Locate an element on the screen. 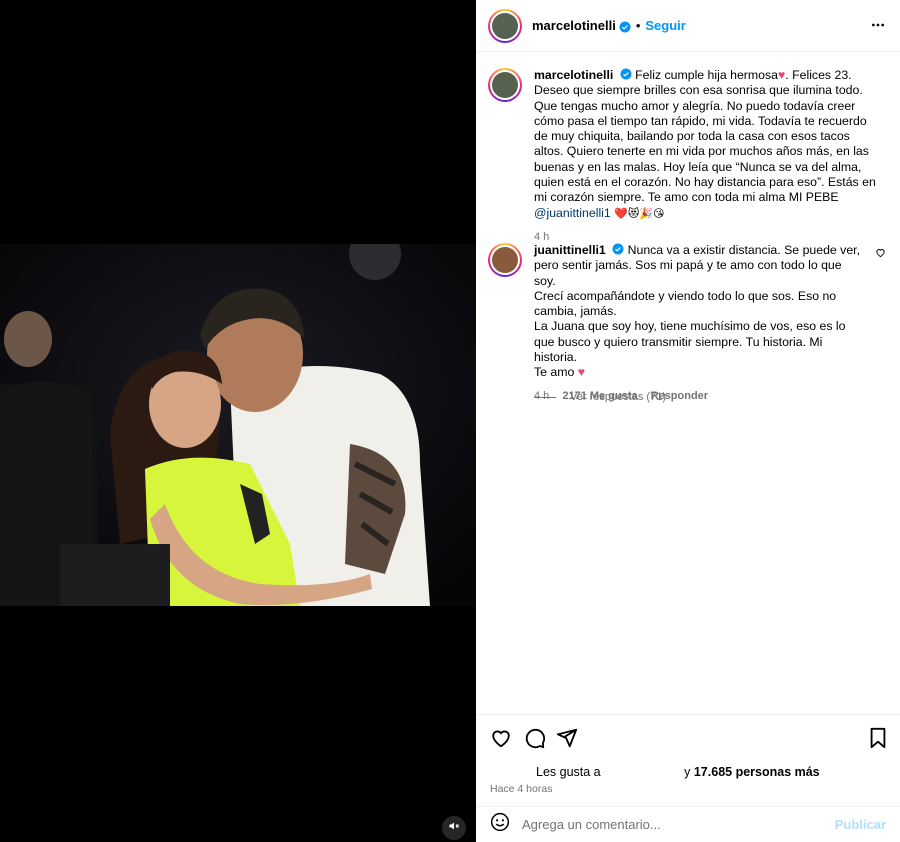 This screenshot has height=842, width=900. author-username: marcelotinelli is located at coordinates (574, 25).